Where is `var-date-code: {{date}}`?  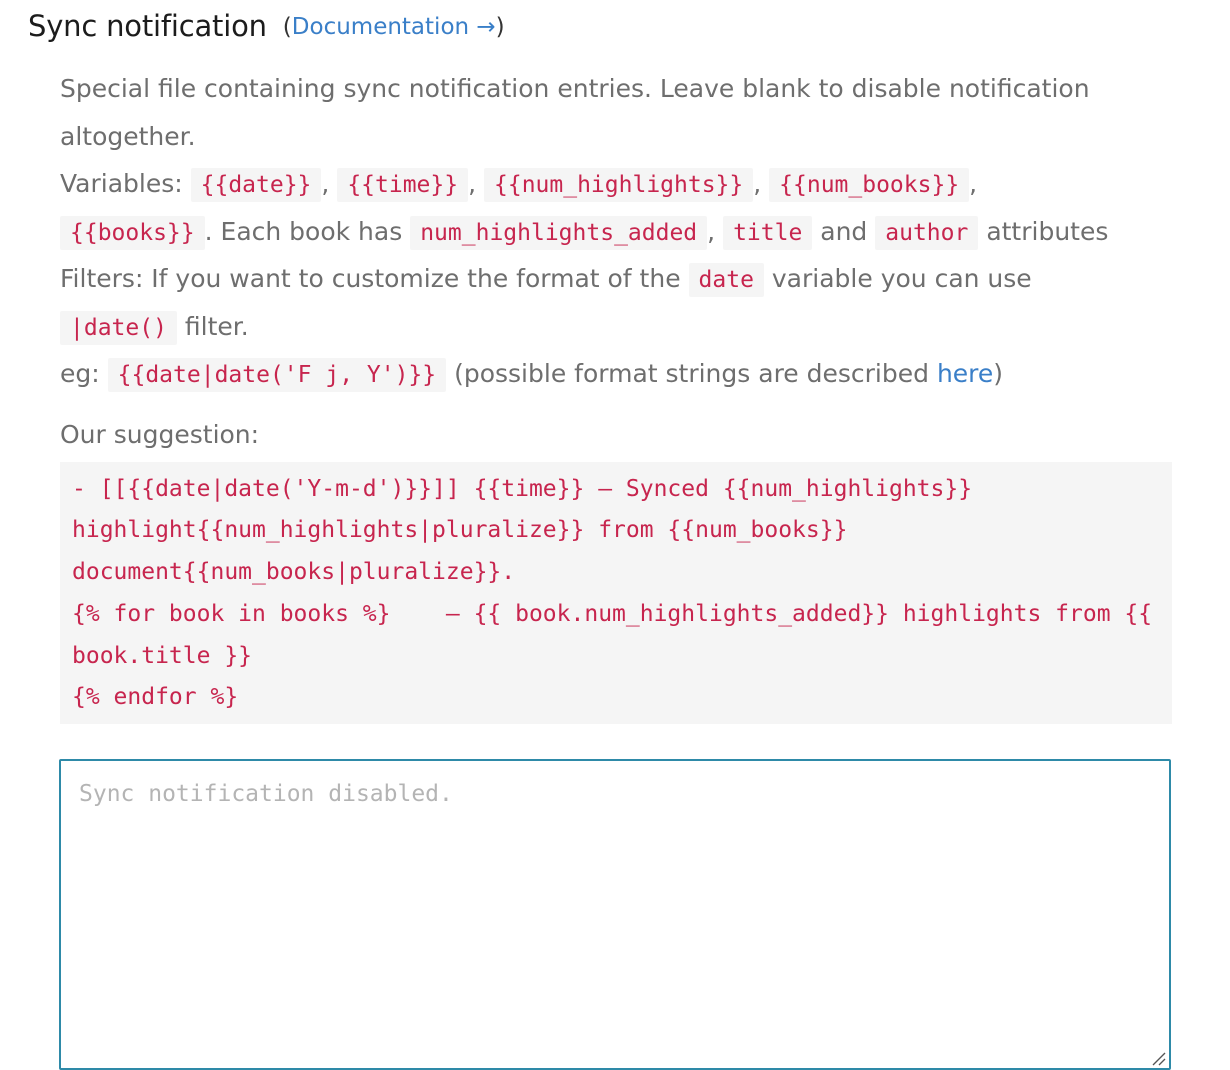
var-date-code: {{date}} is located at coordinates (256, 185).